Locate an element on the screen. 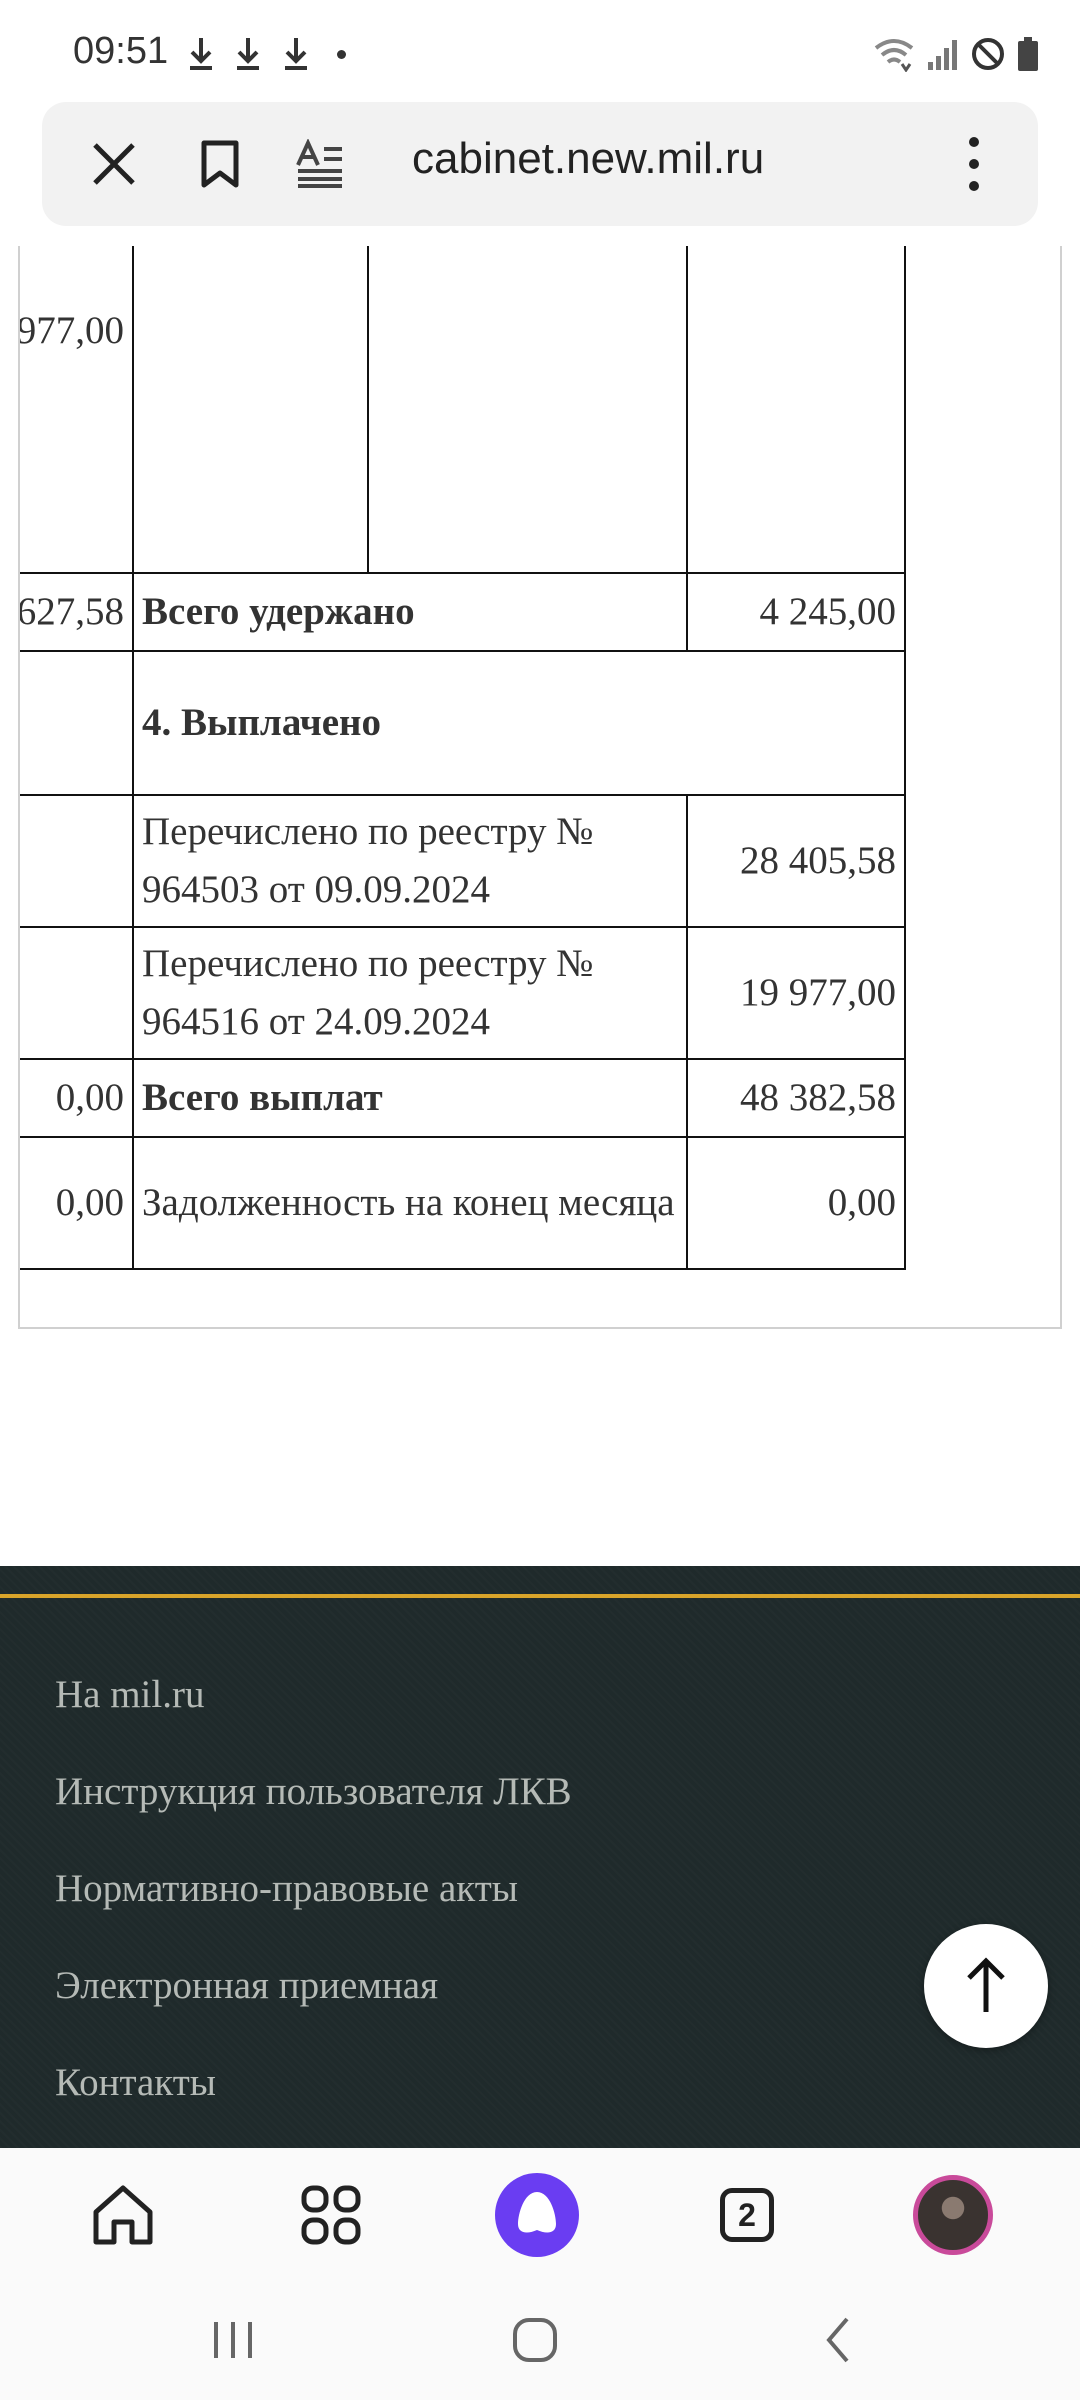  bookmark-button is located at coordinates (220, 164).